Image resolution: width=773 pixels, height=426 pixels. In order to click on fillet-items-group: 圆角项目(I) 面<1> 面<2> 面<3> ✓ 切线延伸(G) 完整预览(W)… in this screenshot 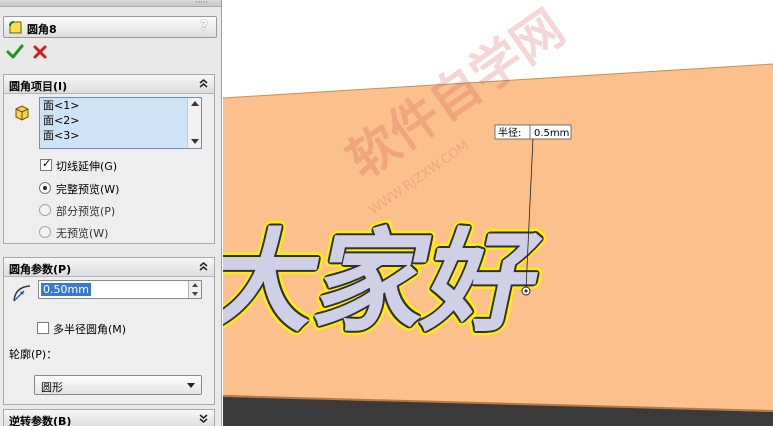, I will do `click(109, 159)`.